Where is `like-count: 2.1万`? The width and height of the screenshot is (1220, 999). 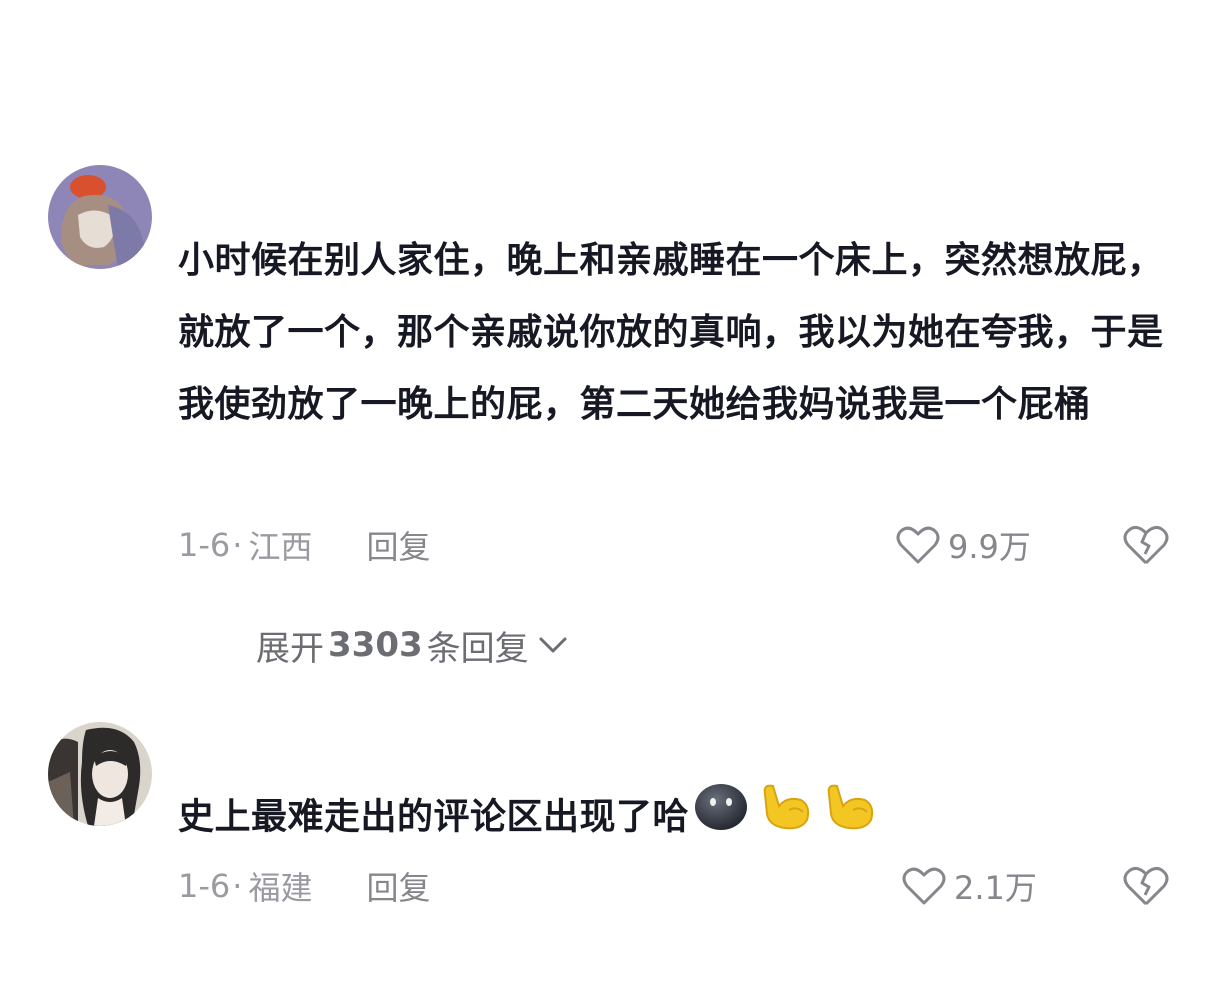 like-count: 2.1万 is located at coordinates (995, 888).